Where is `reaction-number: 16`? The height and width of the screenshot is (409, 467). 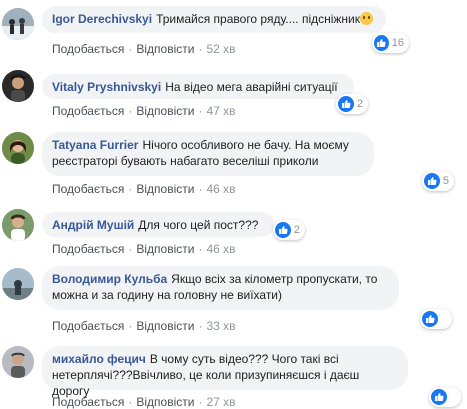 reaction-number: 16 is located at coordinates (397, 43).